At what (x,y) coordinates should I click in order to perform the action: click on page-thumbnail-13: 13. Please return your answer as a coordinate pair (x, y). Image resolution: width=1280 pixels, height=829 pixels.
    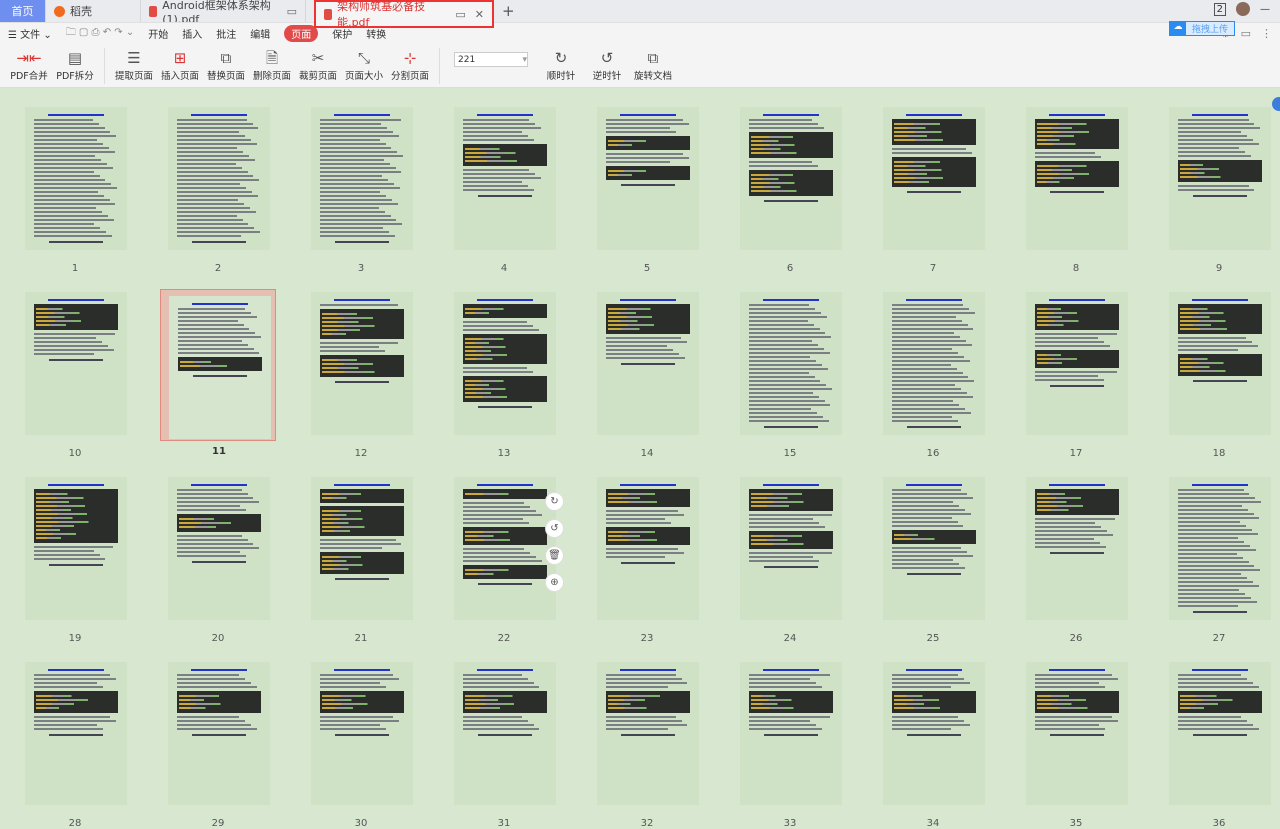
    Looking at the image, I should click on (504, 366).